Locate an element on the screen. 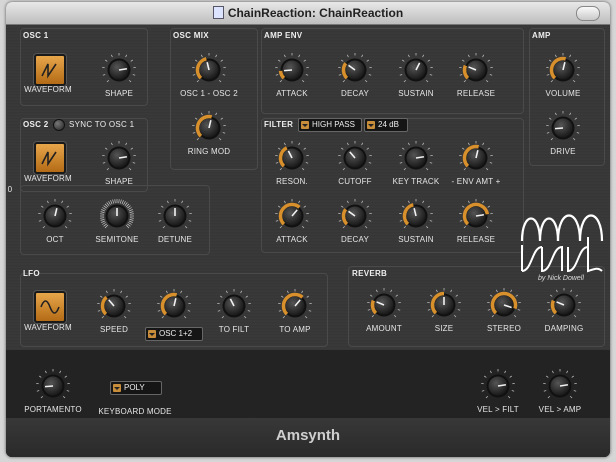 The height and width of the screenshot is (462, 616). f-sustain-knob is located at coordinates (416, 216).